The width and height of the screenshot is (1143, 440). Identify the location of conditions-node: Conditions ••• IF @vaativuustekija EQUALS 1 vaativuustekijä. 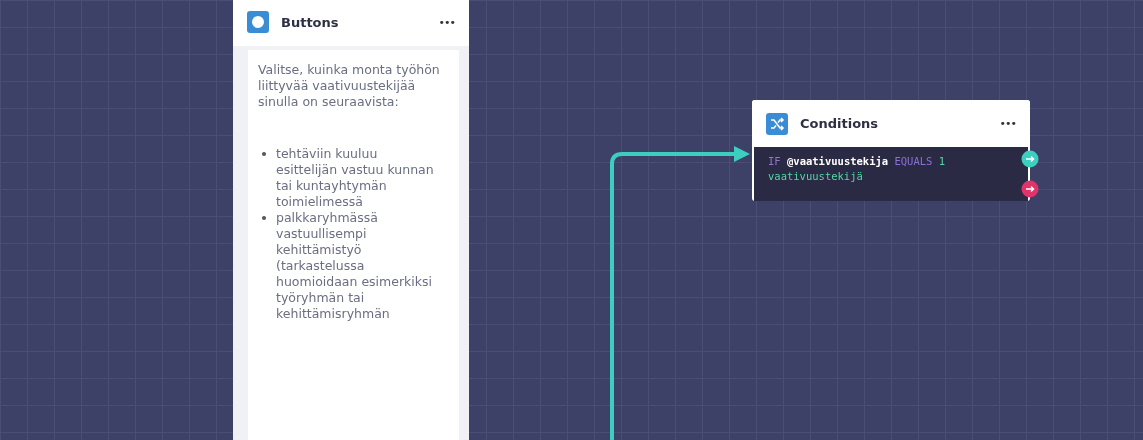
(891, 150).